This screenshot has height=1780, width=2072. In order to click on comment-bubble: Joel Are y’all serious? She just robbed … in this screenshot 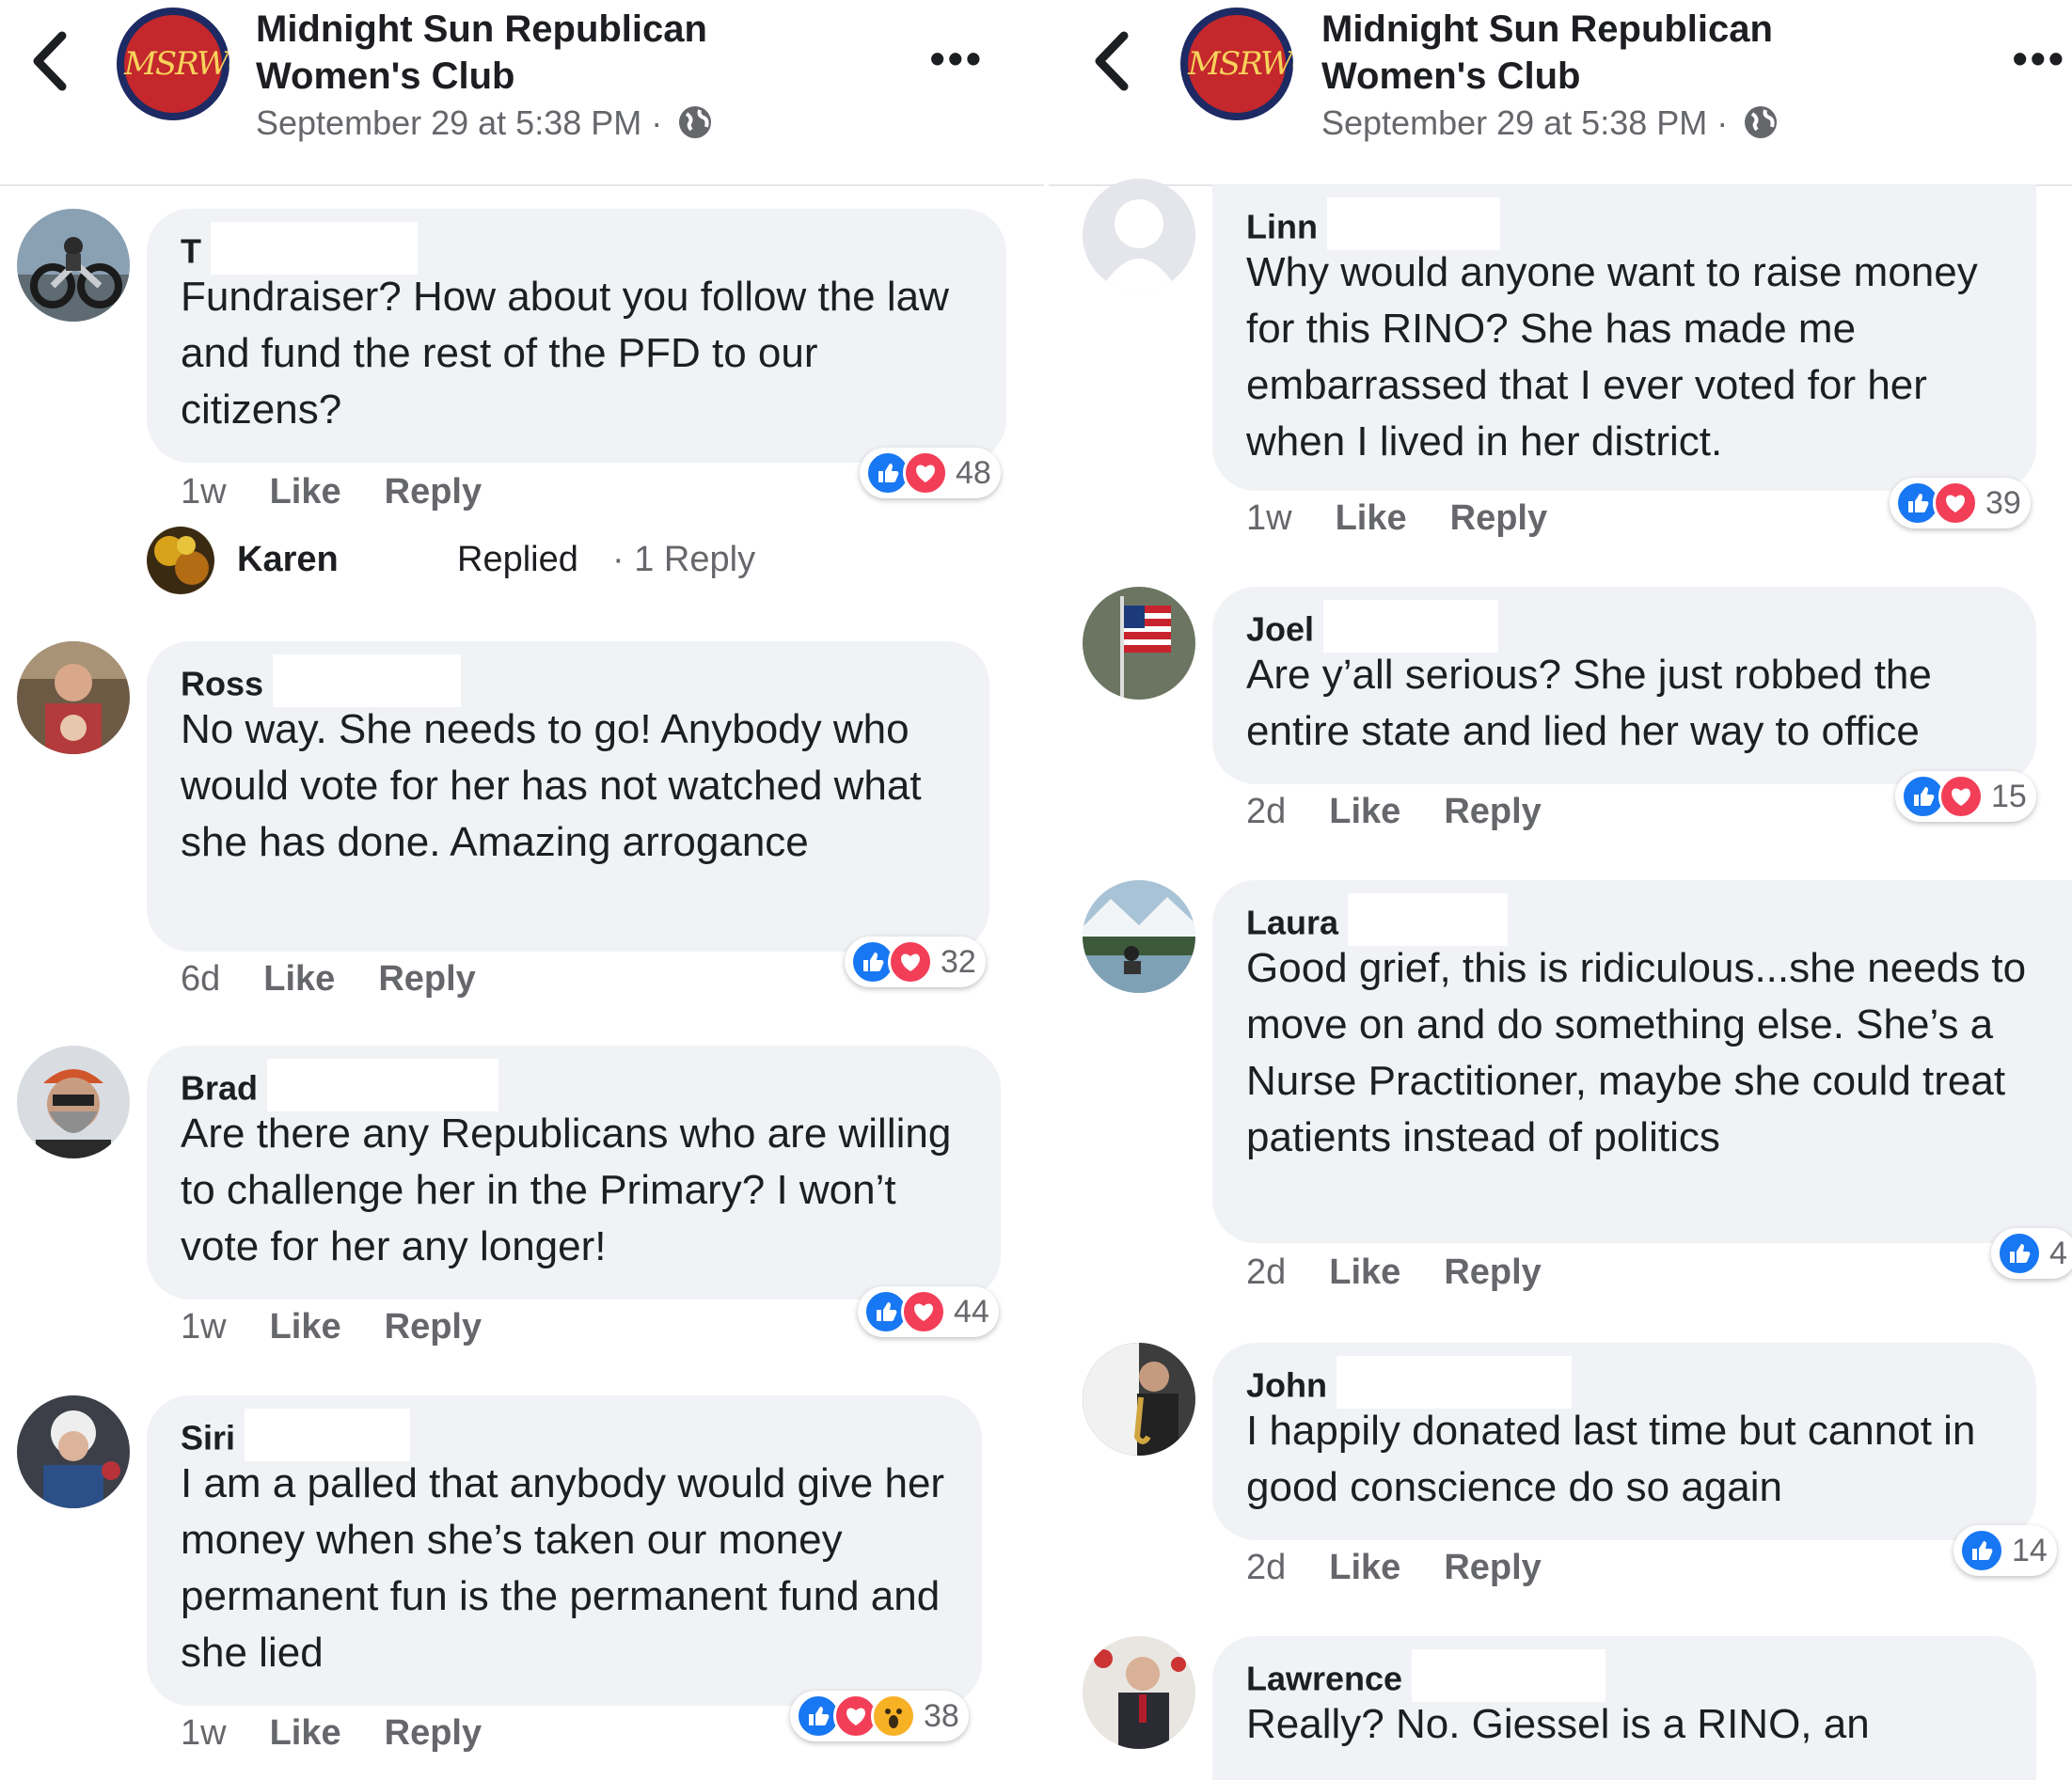, I will do `click(1624, 685)`.